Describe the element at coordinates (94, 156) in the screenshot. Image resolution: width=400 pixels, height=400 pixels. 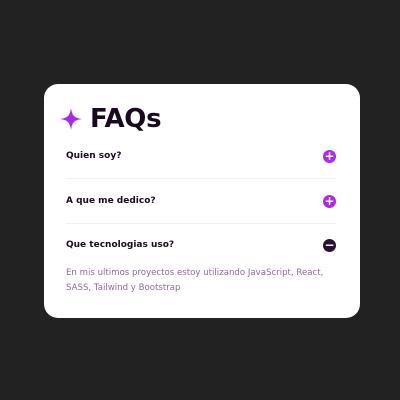
I see `faq-question: Quien soy?` at that location.